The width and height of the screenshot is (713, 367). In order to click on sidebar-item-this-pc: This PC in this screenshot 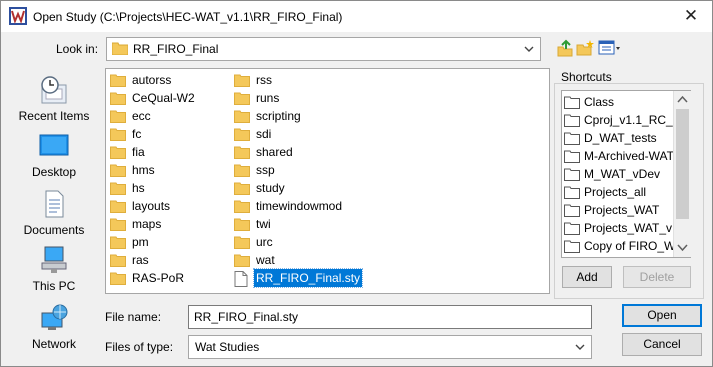, I will do `click(54, 269)`.